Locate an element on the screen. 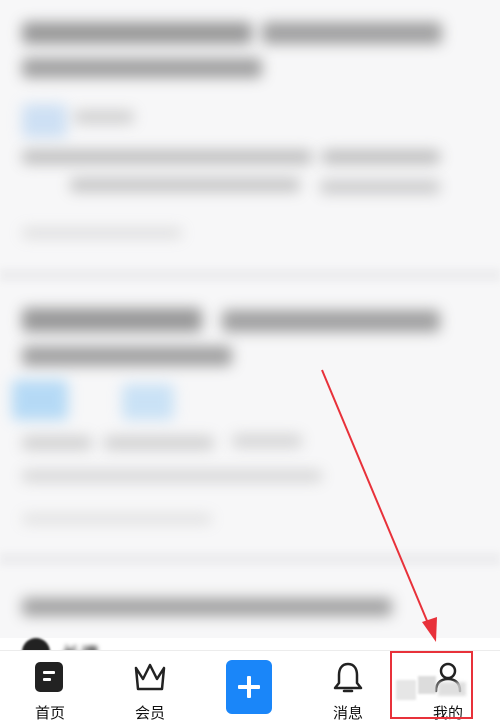 Image resolution: width=500 pixels, height=723 pixels. tab-home-label: 首页 is located at coordinates (49, 713).